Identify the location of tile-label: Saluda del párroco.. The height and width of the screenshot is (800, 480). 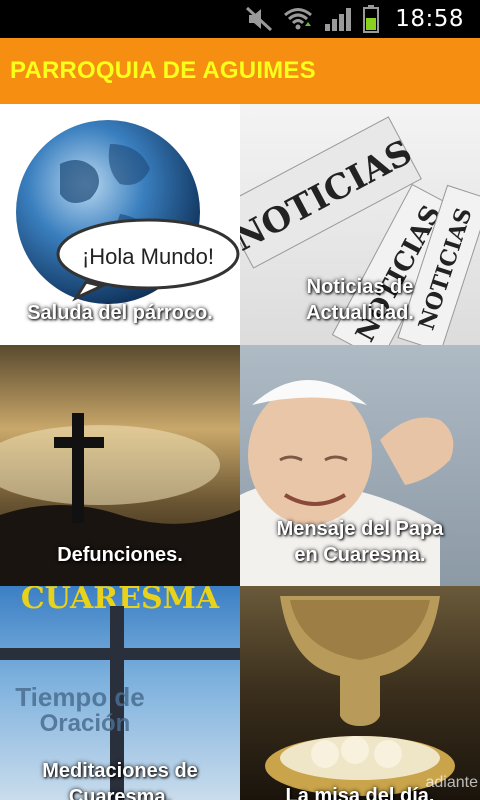
(120, 313).